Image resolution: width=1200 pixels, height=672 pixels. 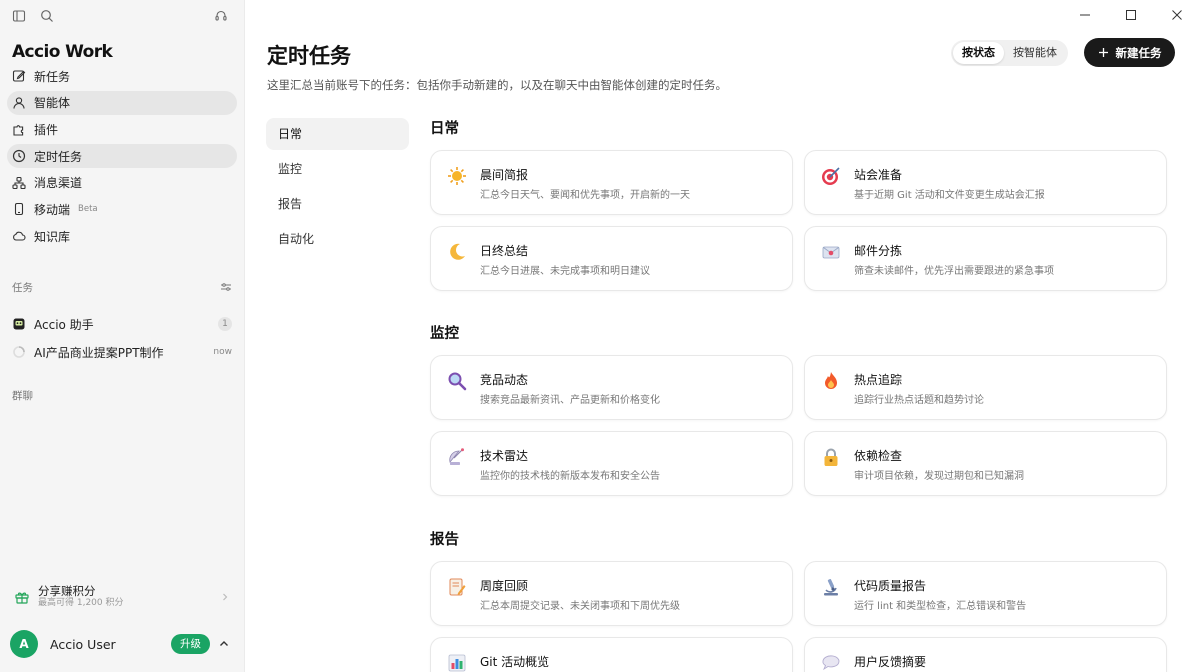 What do you see at coordinates (19, 16) in the screenshot?
I see `sidebar-toggle-icon` at bounding box center [19, 16].